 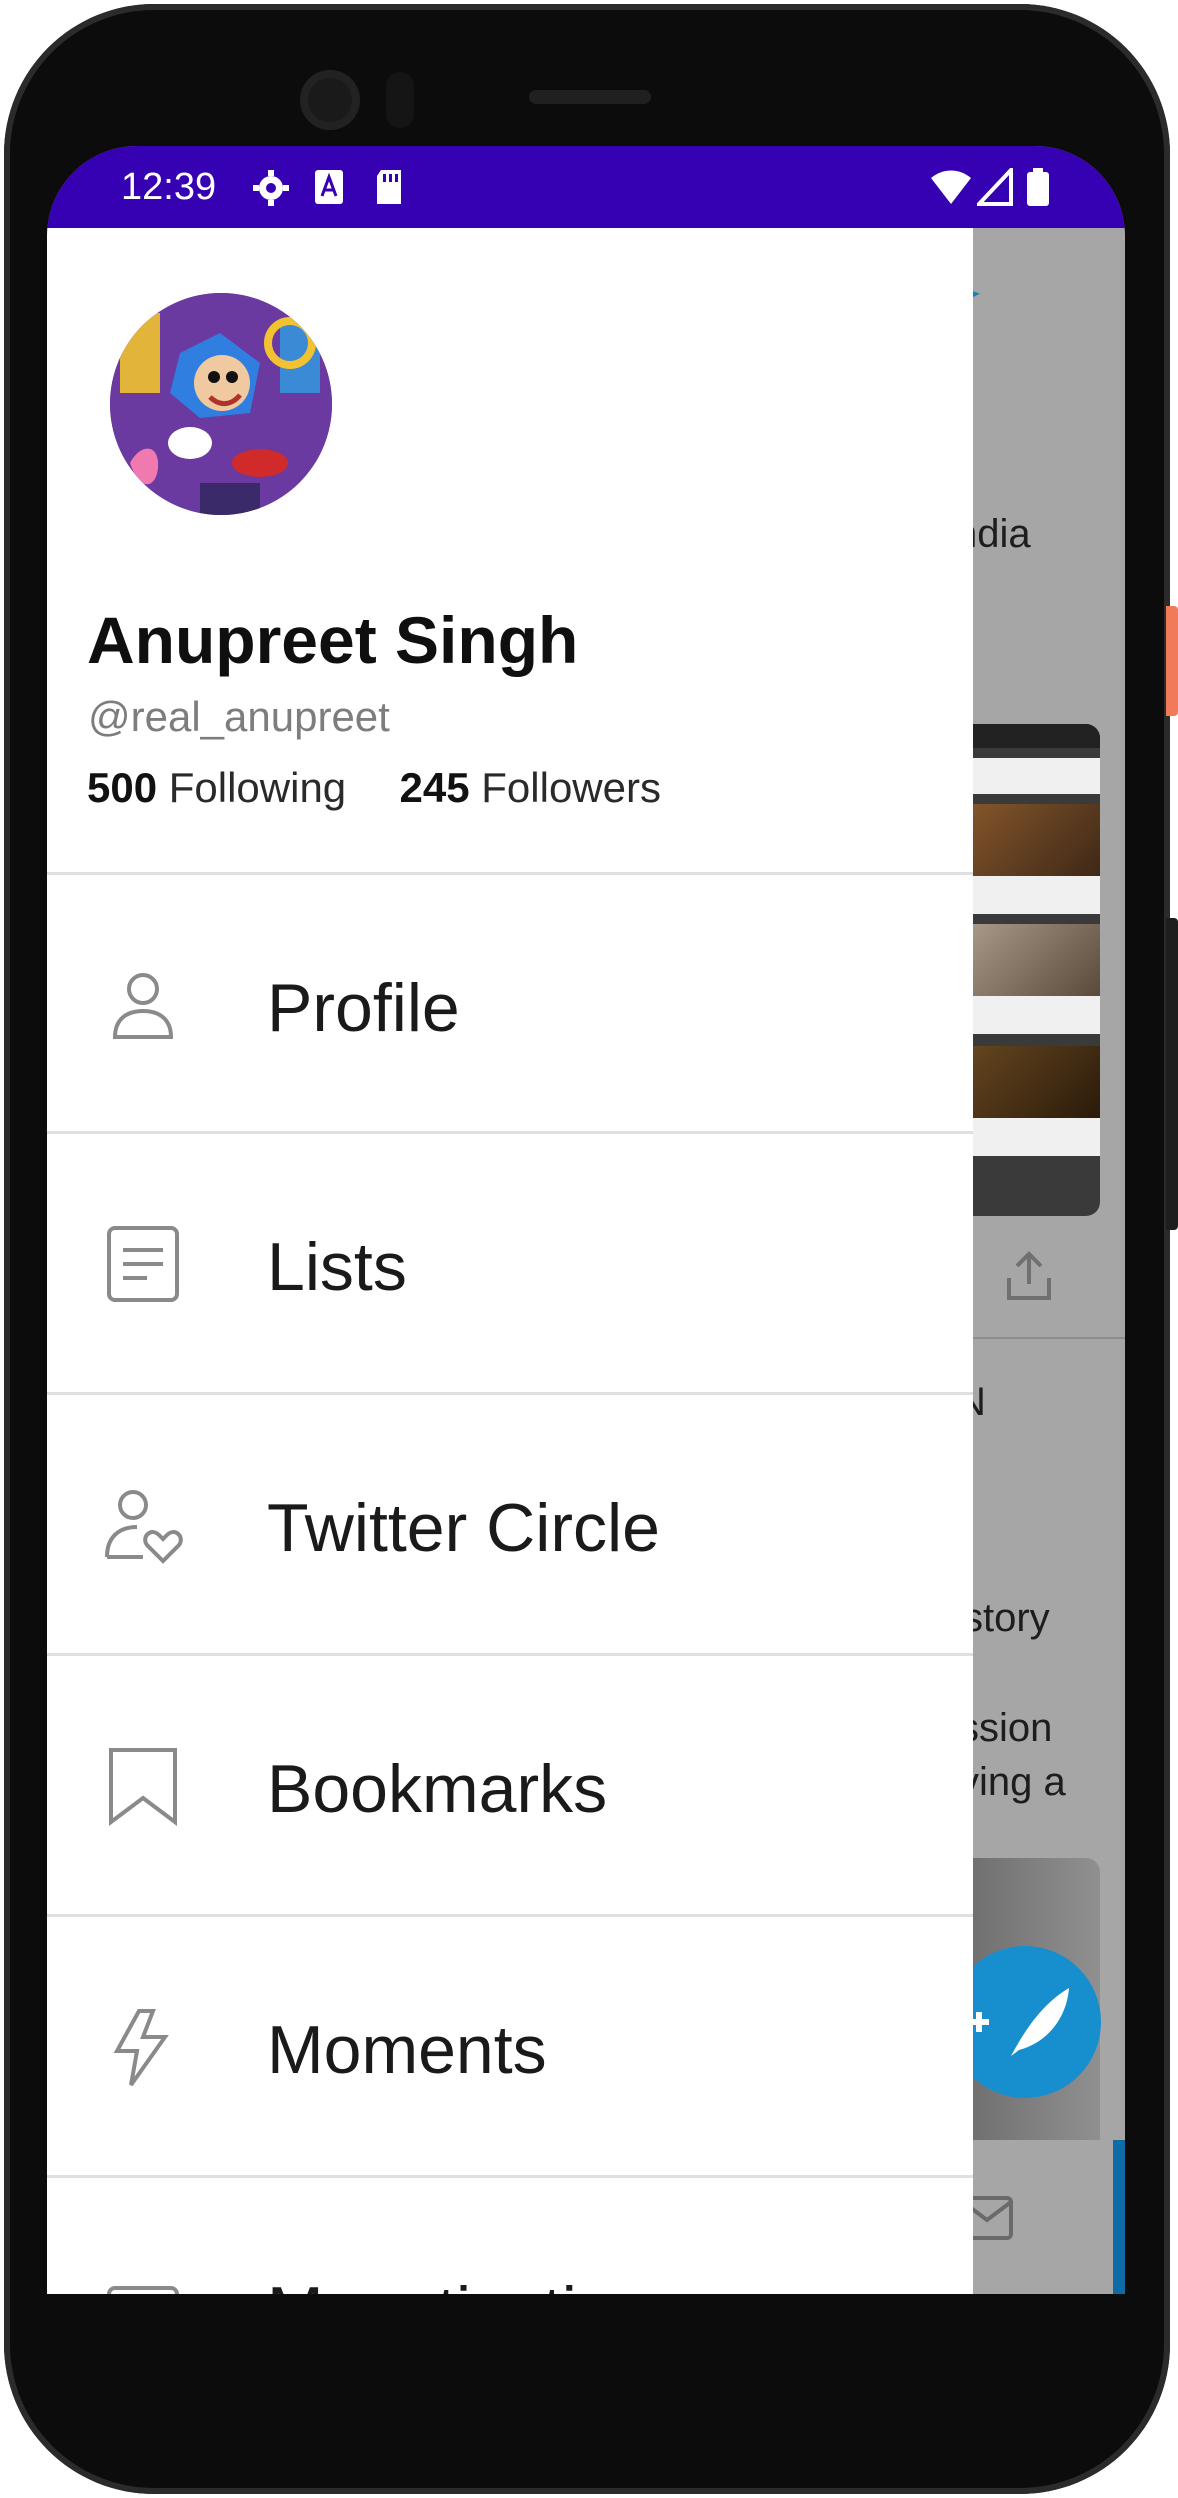 What do you see at coordinates (1038, 187) in the screenshot?
I see `battery-icon` at bounding box center [1038, 187].